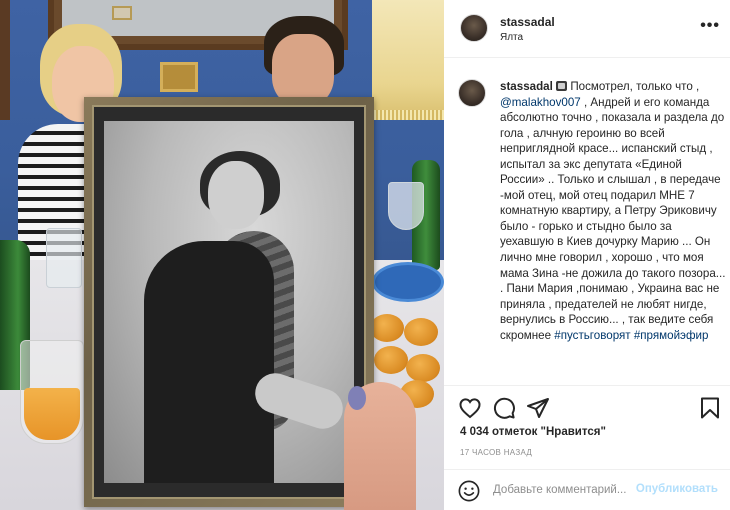 The height and width of the screenshot is (510, 730). Describe the element at coordinates (511, 37) in the screenshot. I see `post-location: Ялта` at that location.